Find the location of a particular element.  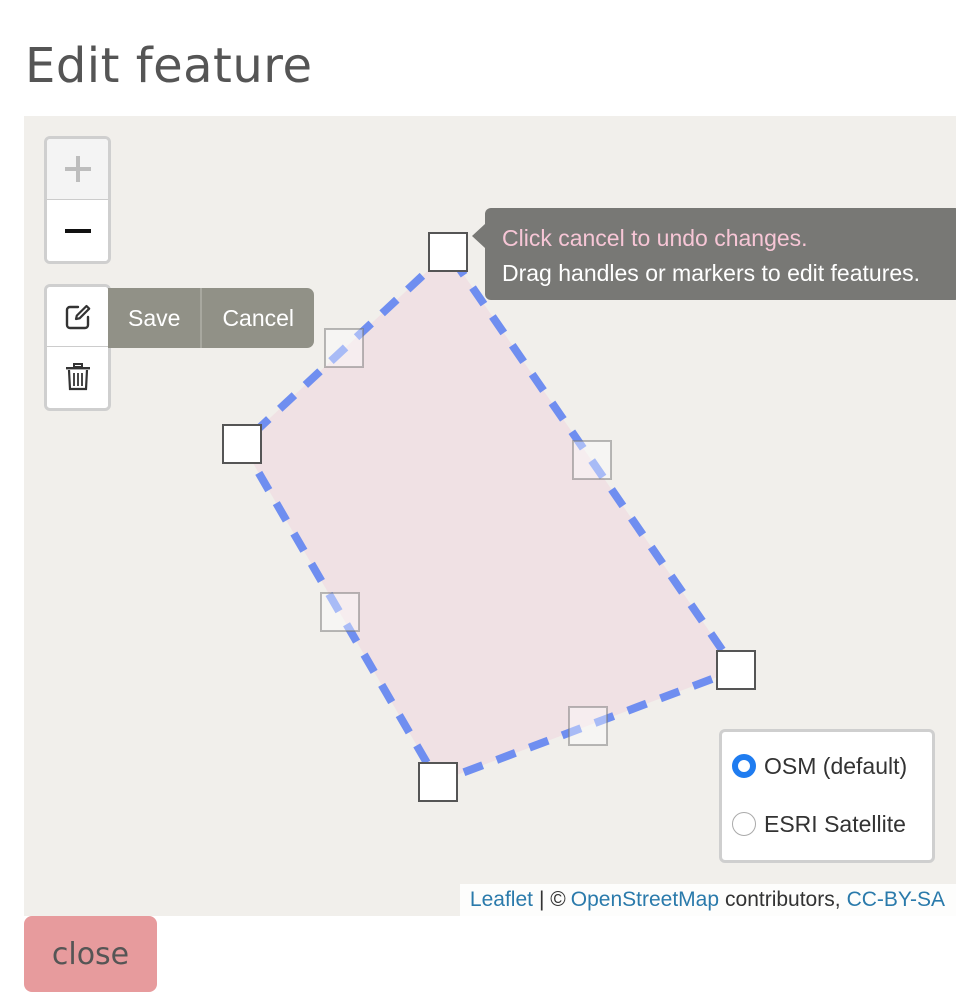

edit-actions: Save Cancel is located at coordinates (211, 318).